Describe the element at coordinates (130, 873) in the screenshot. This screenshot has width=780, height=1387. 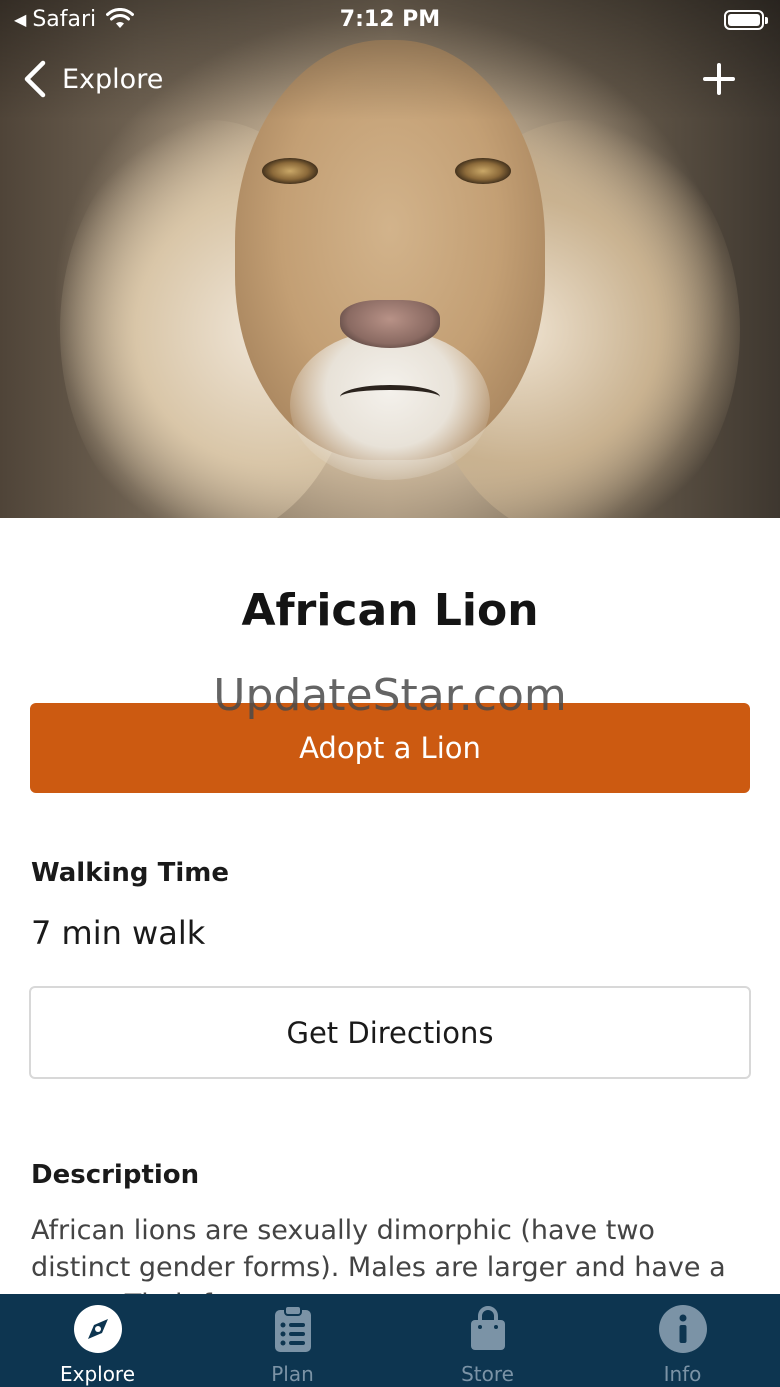
I see `walking-time-heading: Walking Time` at that location.